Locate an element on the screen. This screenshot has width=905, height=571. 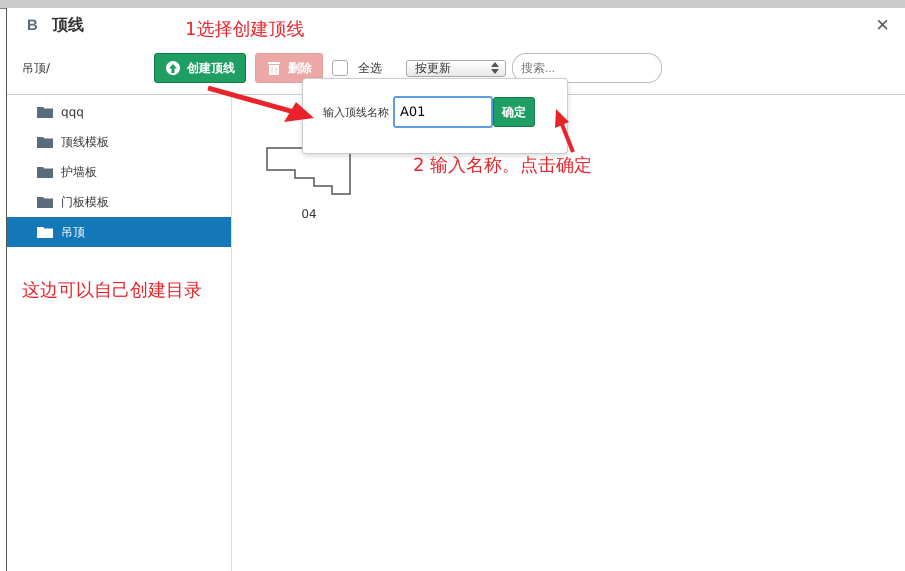
name-label: 输入顶线名称 is located at coordinates (356, 112).